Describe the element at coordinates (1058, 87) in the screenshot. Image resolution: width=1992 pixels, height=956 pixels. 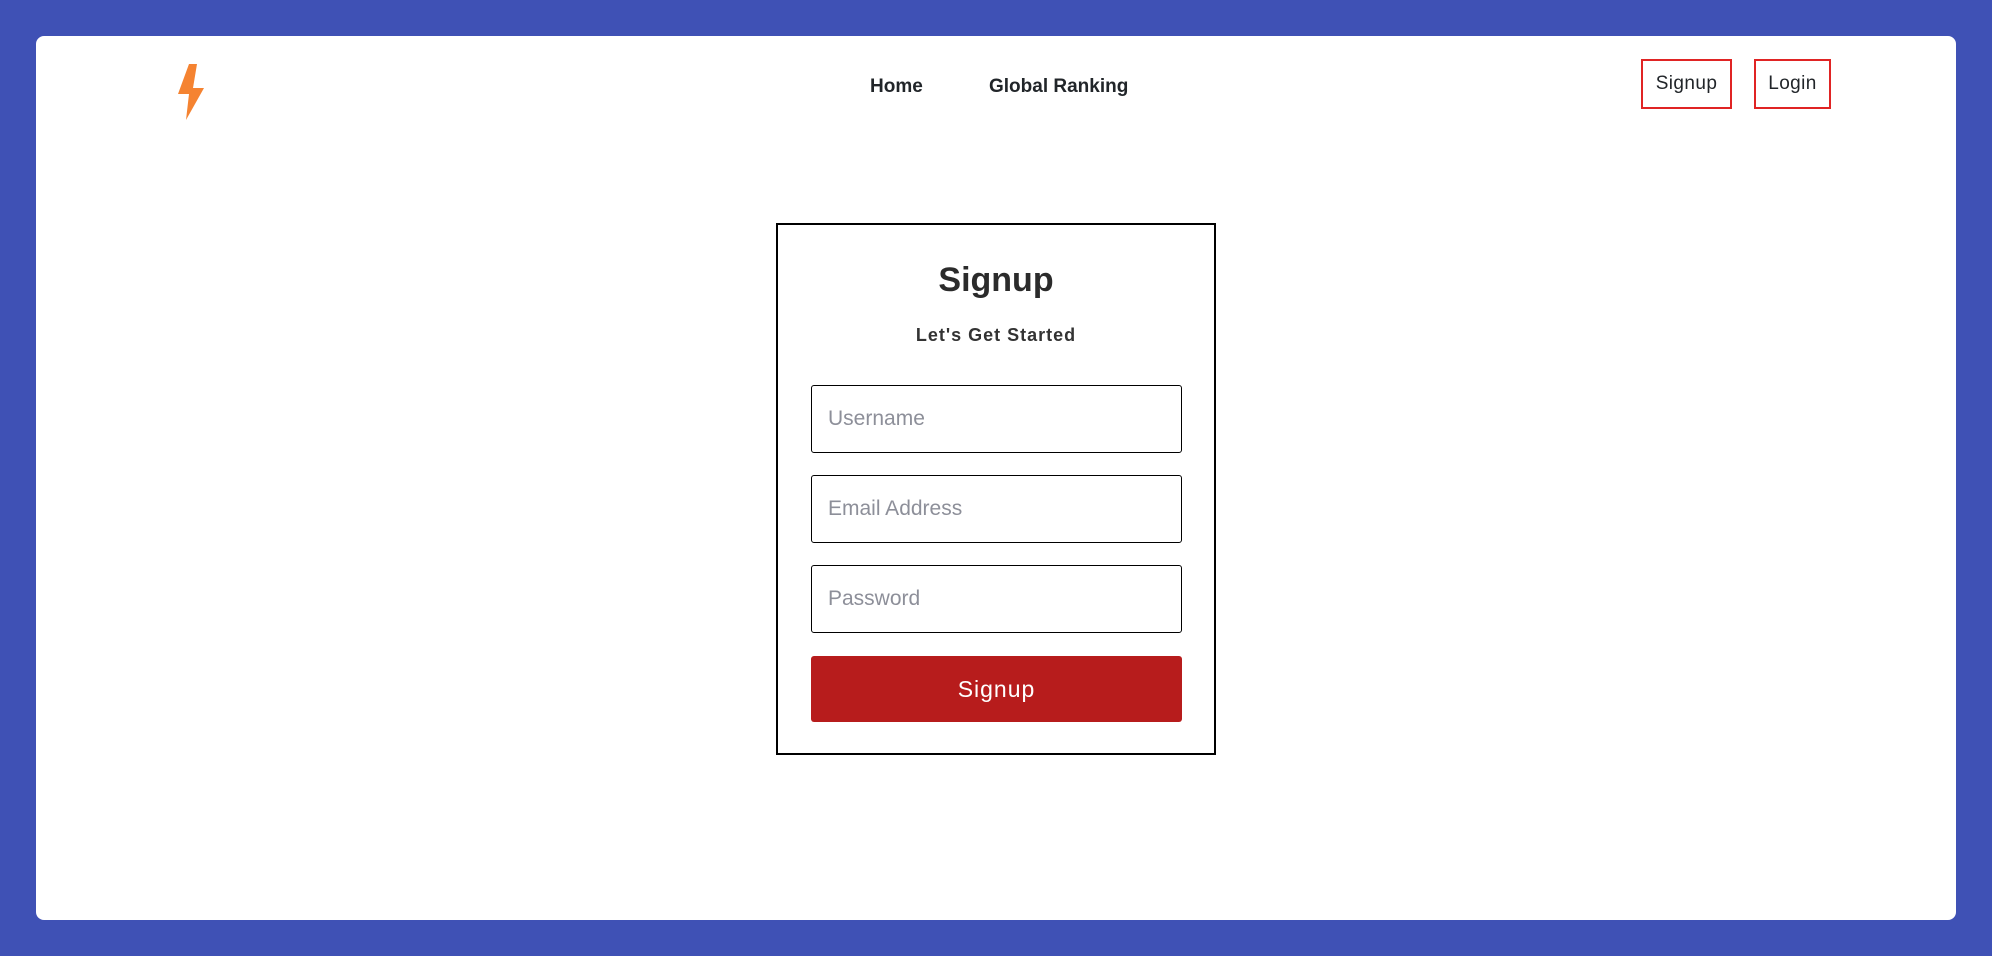
I see `nav-link-global-ranking: Global Ranking` at that location.